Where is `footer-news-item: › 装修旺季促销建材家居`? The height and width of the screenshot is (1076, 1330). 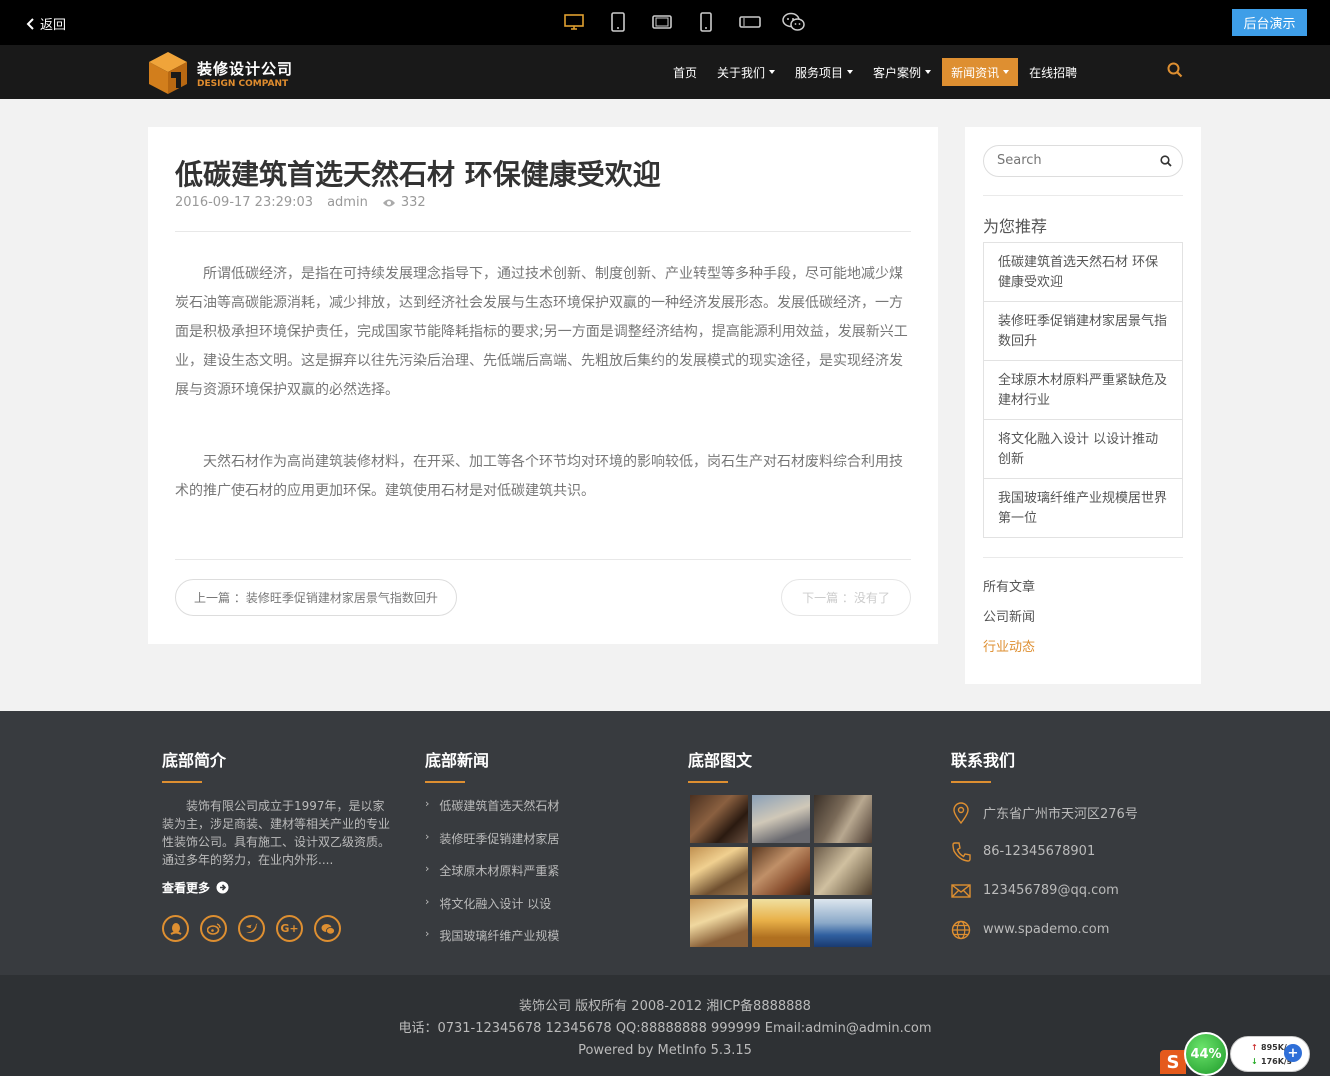
footer-news-item: › 装修旺季促销建材家居 is located at coordinates (492, 846).